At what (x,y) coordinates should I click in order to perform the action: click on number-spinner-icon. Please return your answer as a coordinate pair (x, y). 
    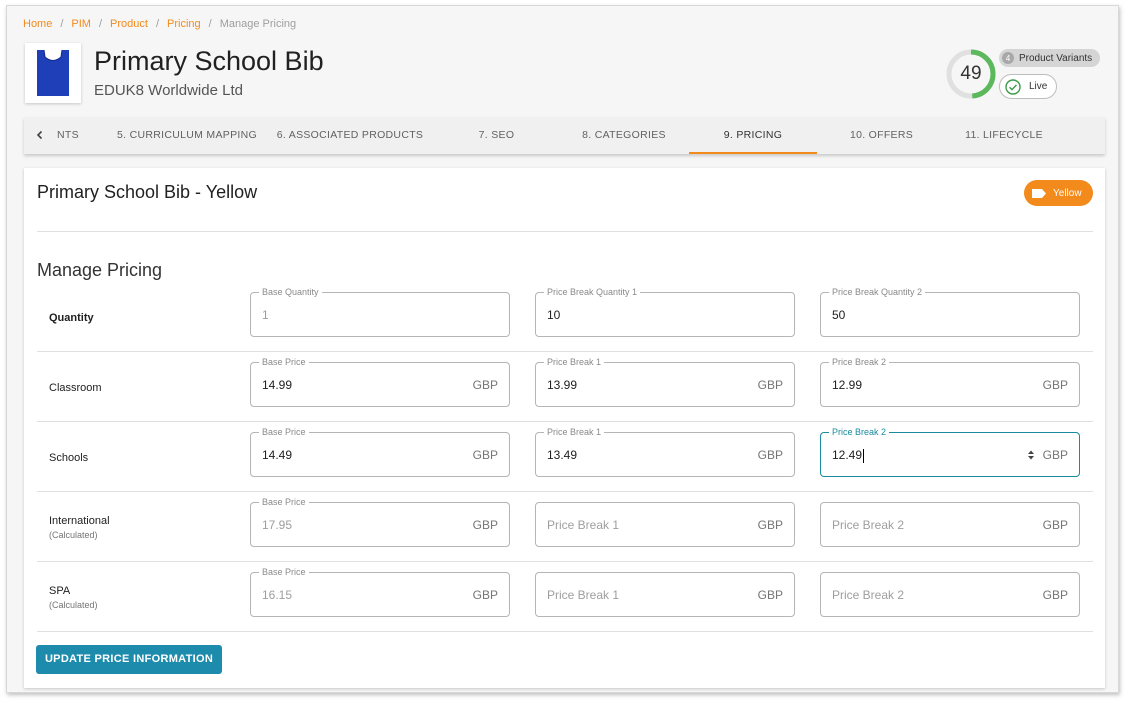
    Looking at the image, I should click on (1031, 455).